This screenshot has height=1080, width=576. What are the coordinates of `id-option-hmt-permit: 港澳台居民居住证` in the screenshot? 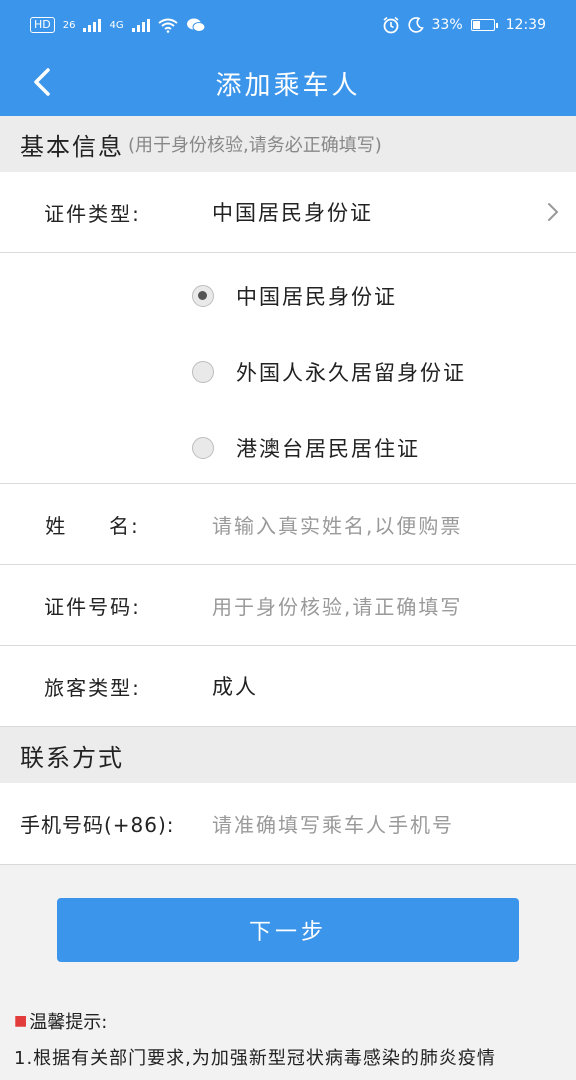 It's located at (306, 448).